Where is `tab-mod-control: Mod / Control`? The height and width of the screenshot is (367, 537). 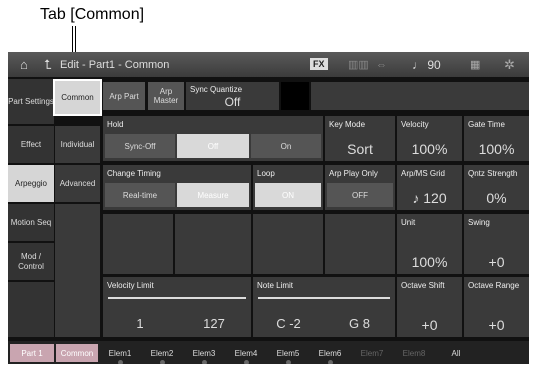 tab-mod-control: Mod / Control is located at coordinates (31, 261).